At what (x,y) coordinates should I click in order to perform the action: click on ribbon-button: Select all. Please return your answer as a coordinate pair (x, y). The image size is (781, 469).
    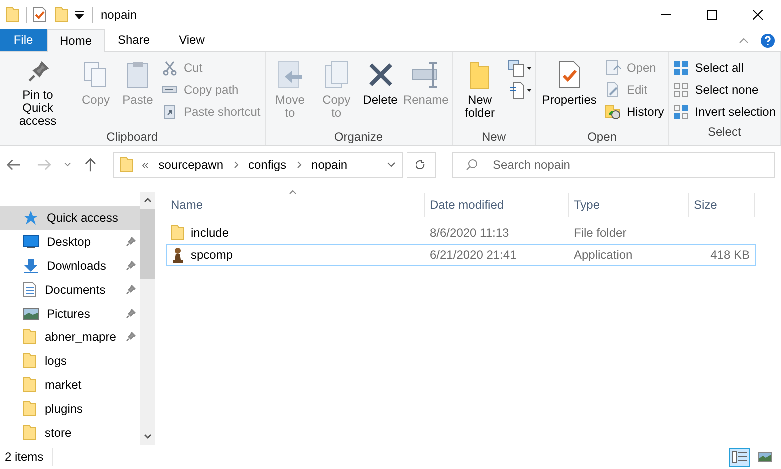
    Looking at the image, I should click on (724, 67).